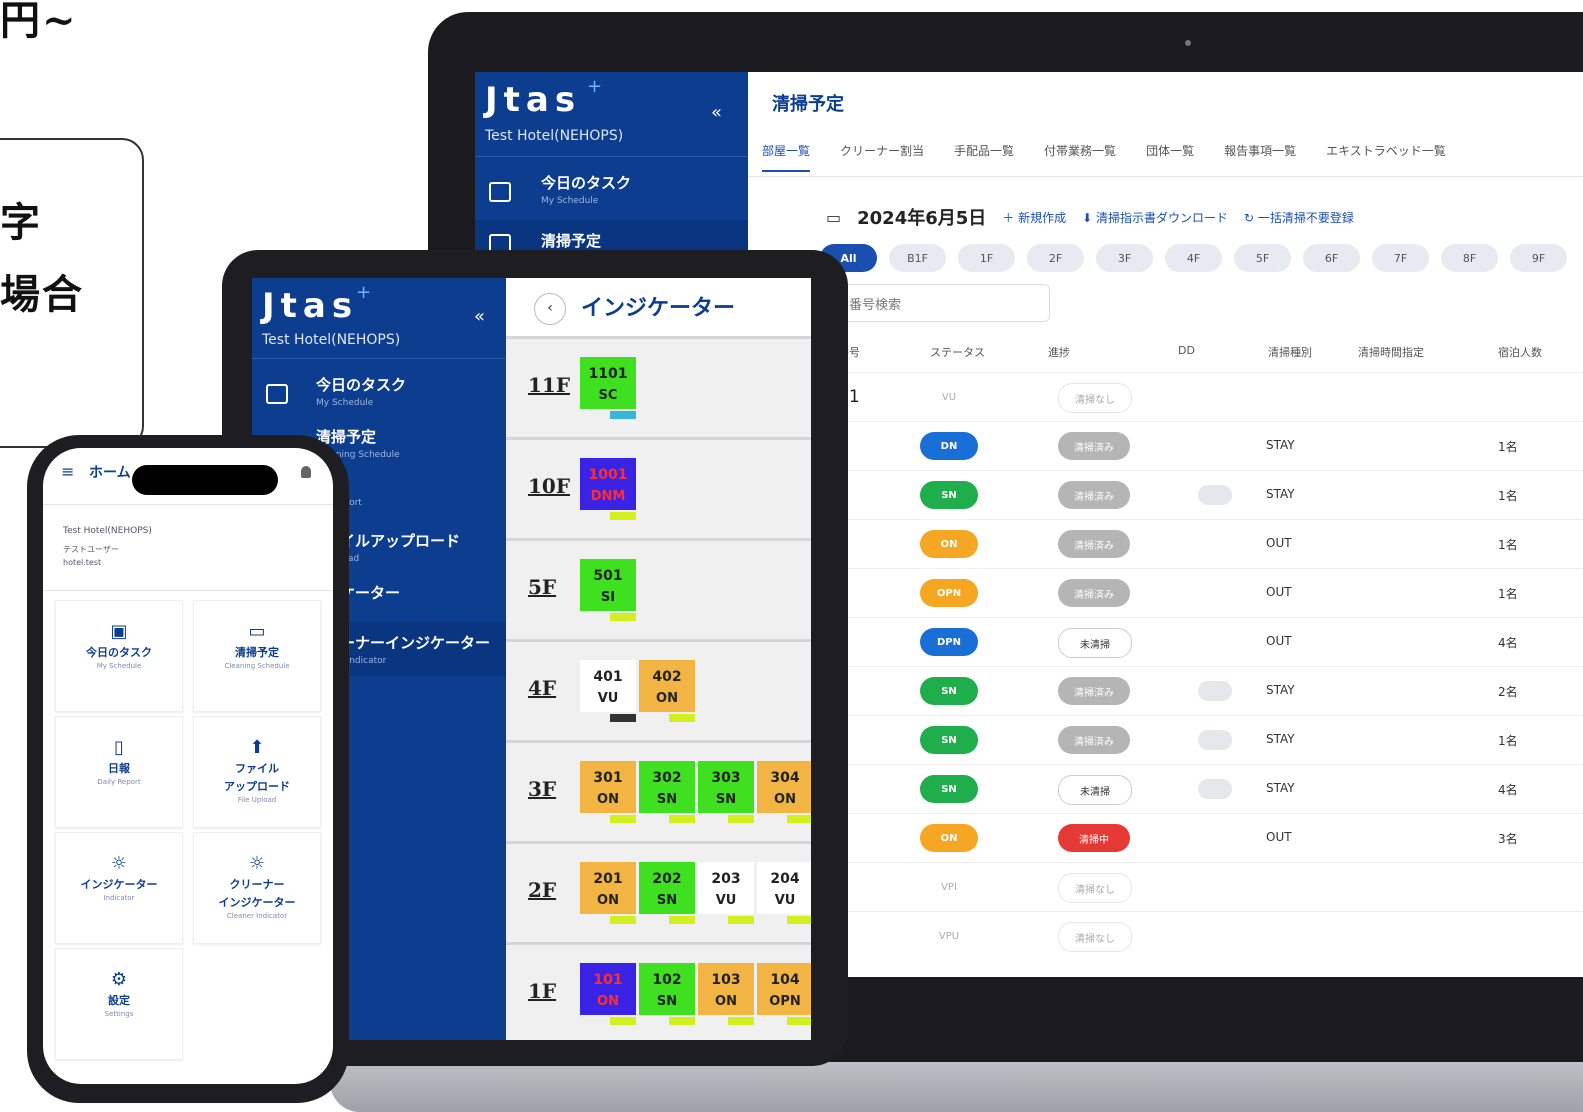  What do you see at coordinates (331, 340) in the screenshot?
I see `hotel-name: Test Hotel(NEHOPS)` at bounding box center [331, 340].